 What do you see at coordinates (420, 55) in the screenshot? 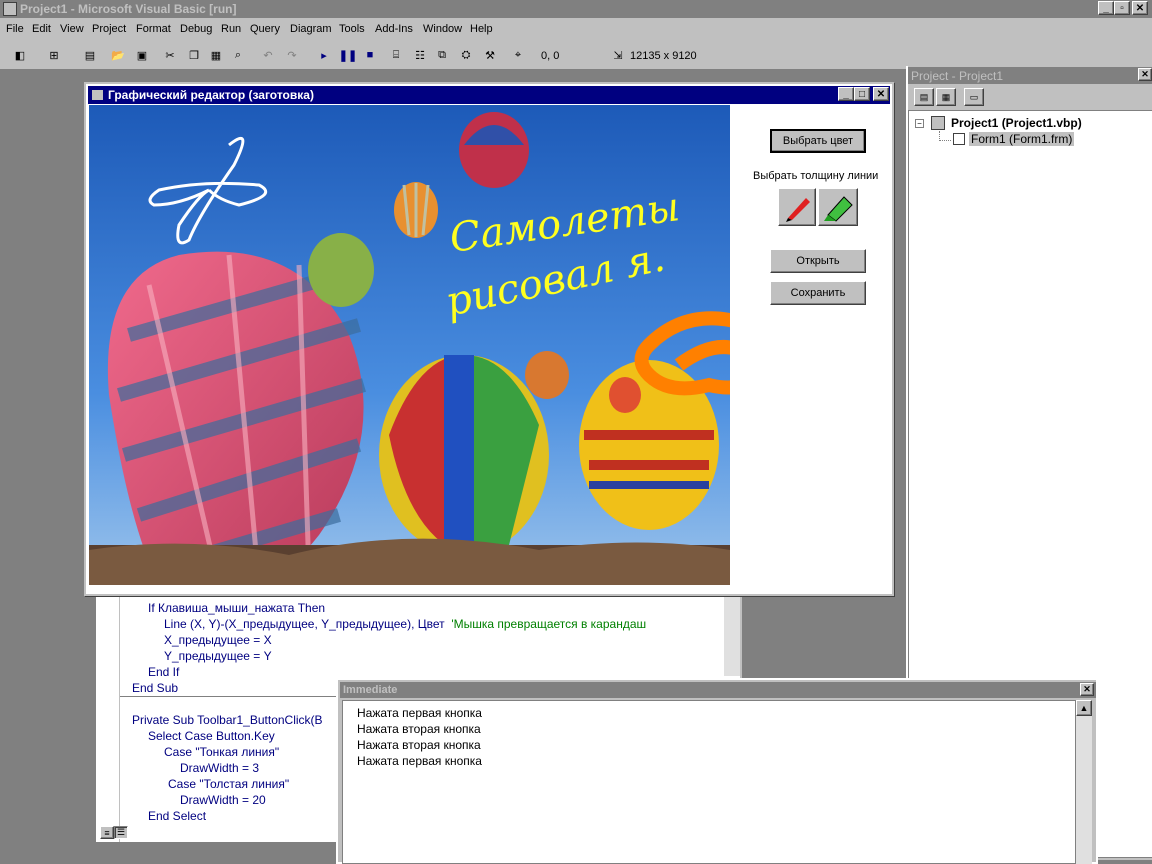
I see `properties-icon: ☷` at bounding box center [420, 55].